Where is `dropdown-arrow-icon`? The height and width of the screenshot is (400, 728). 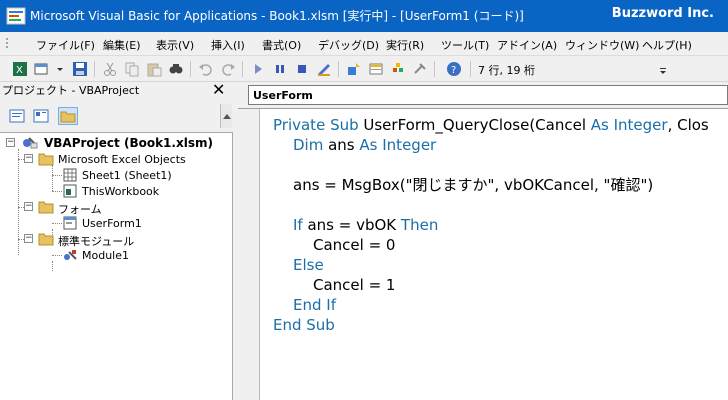 dropdown-arrow-icon is located at coordinates (60, 69).